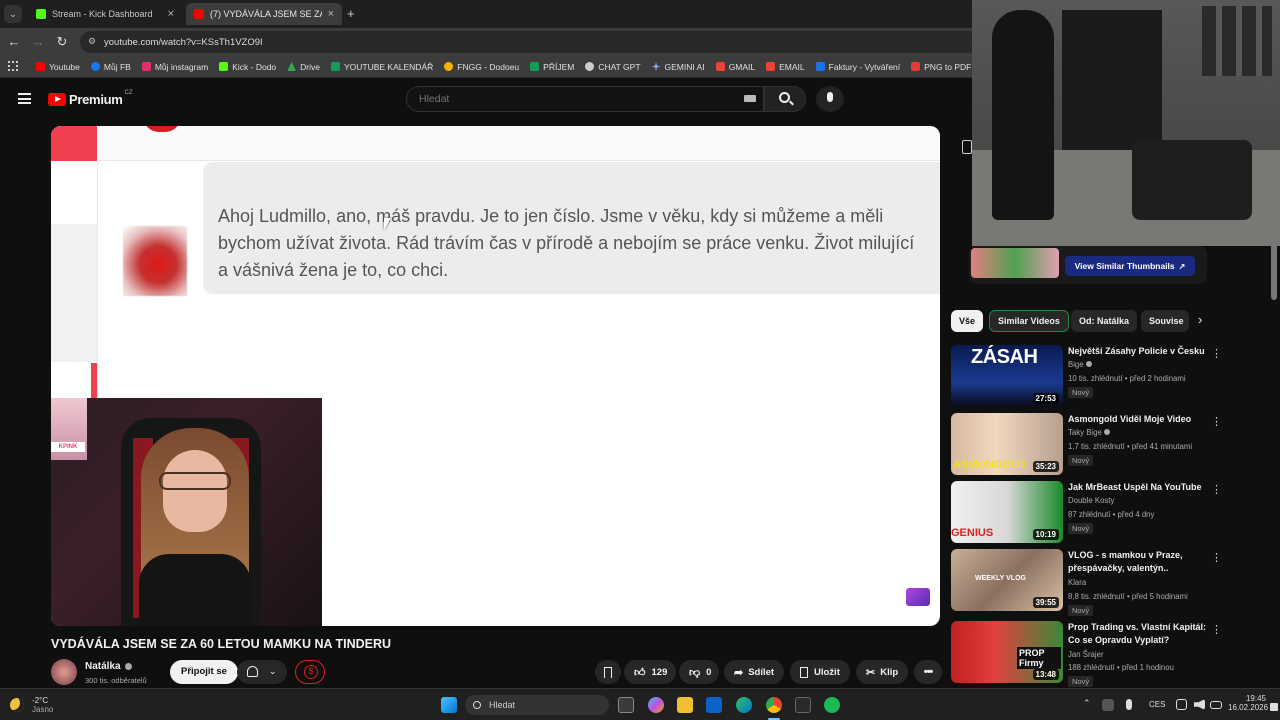 The width and height of the screenshot is (1280, 720). Describe the element at coordinates (502, 705) in the screenshot. I see `taskbar-search-placeholder: Hledat` at that location.